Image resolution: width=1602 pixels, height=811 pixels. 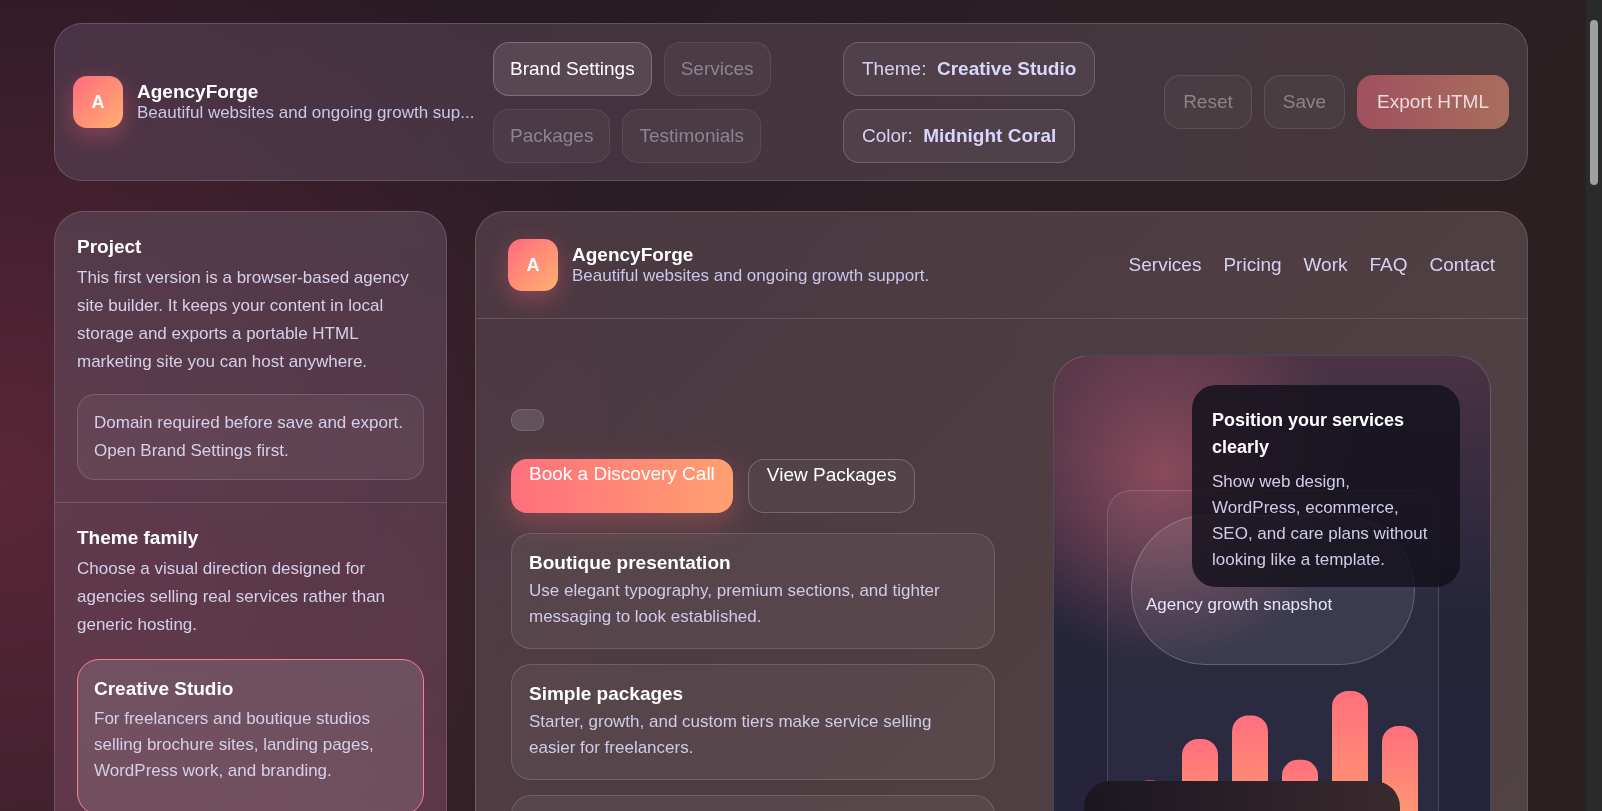 I want to click on snapshot-label: Agency growth snapshot, so click(x=1239, y=605).